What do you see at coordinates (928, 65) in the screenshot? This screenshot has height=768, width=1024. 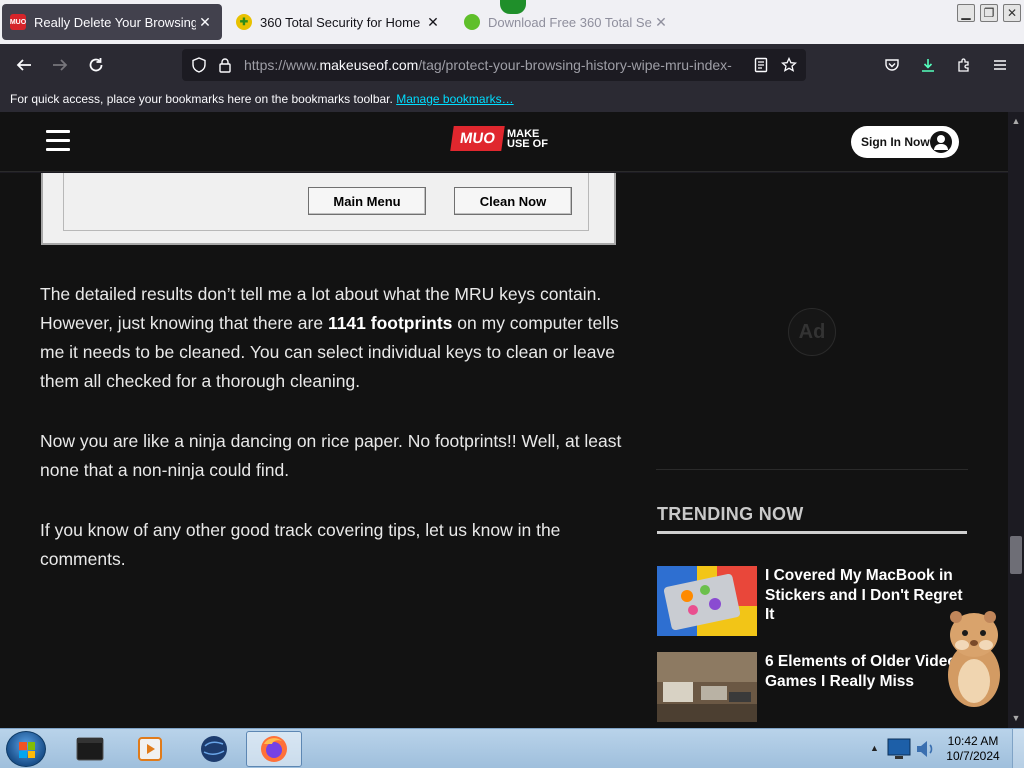 I see `download-icon` at bounding box center [928, 65].